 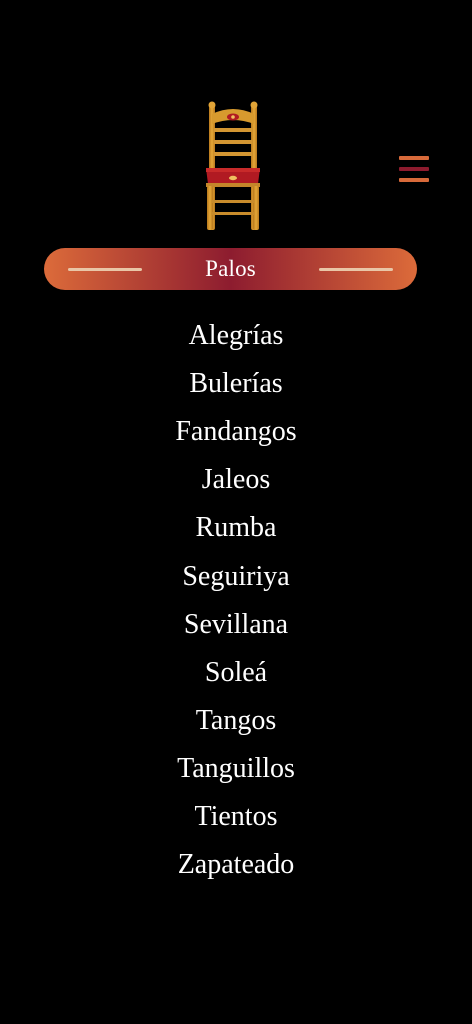 What do you see at coordinates (236, 625) in the screenshot?
I see `palo-item-sevillana: Sevillana` at bounding box center [236, 625].